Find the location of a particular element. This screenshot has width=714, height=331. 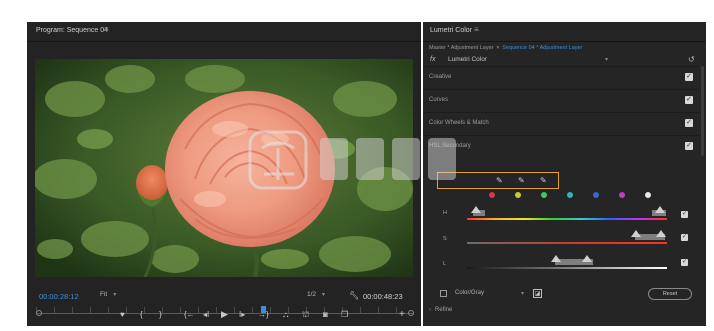

zoom-level-value: Fit is located at coordinates (104, 294).